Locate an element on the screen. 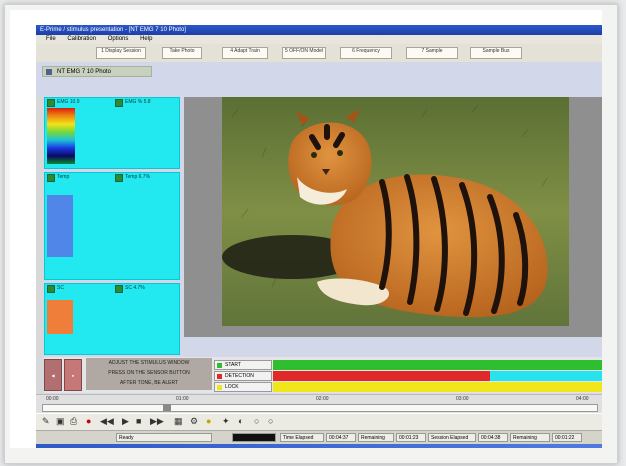  track-start-text: START is located at coordinates (233, 365).